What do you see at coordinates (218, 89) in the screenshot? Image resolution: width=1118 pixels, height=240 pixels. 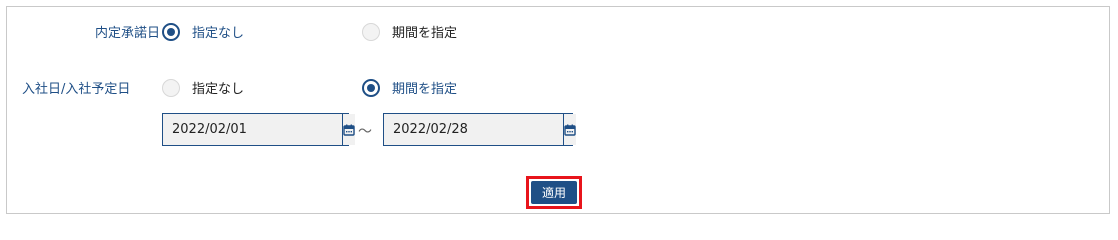 I see `join-date-none-label: 指定なし` at bounding box center [218, 89].